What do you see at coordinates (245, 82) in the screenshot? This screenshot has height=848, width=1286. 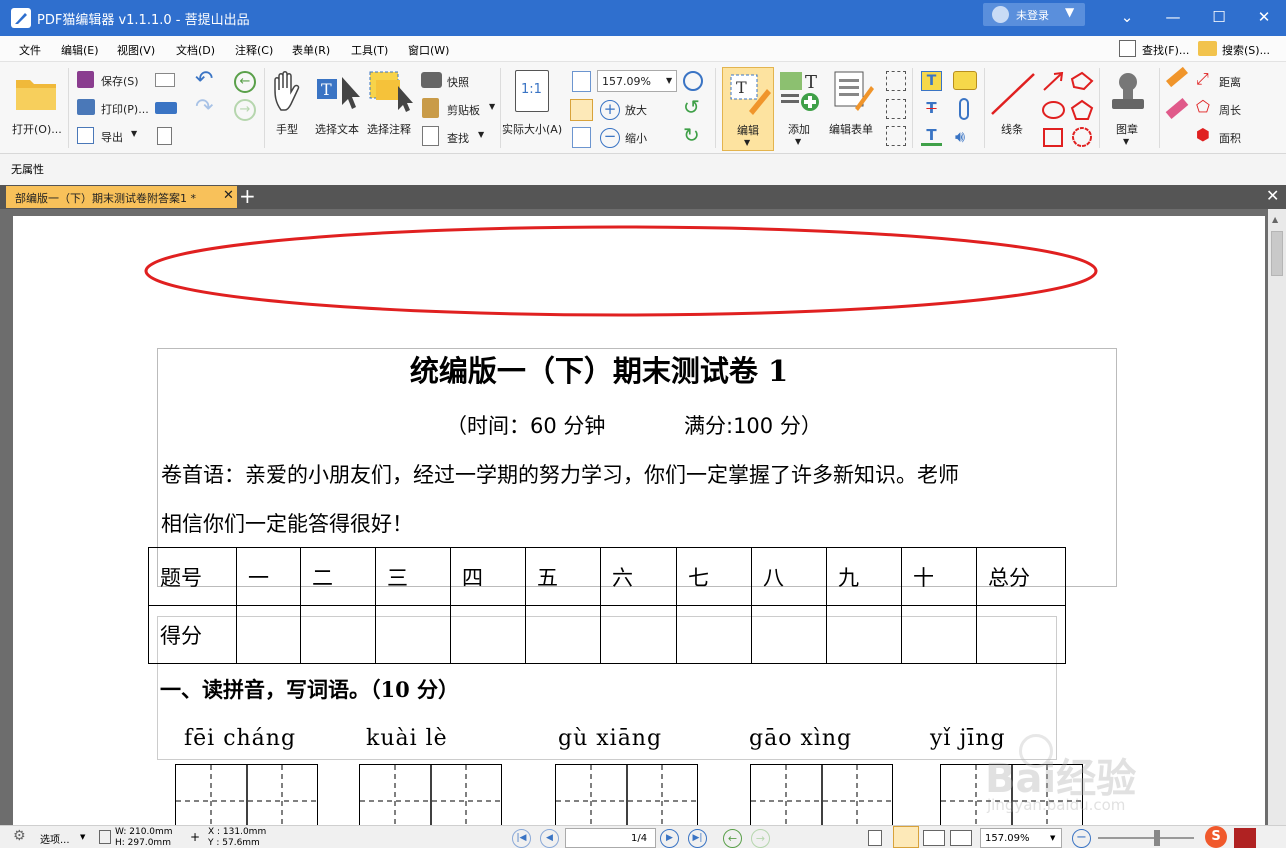 I see `back-icon: ←` at bounding box center [245, 82].